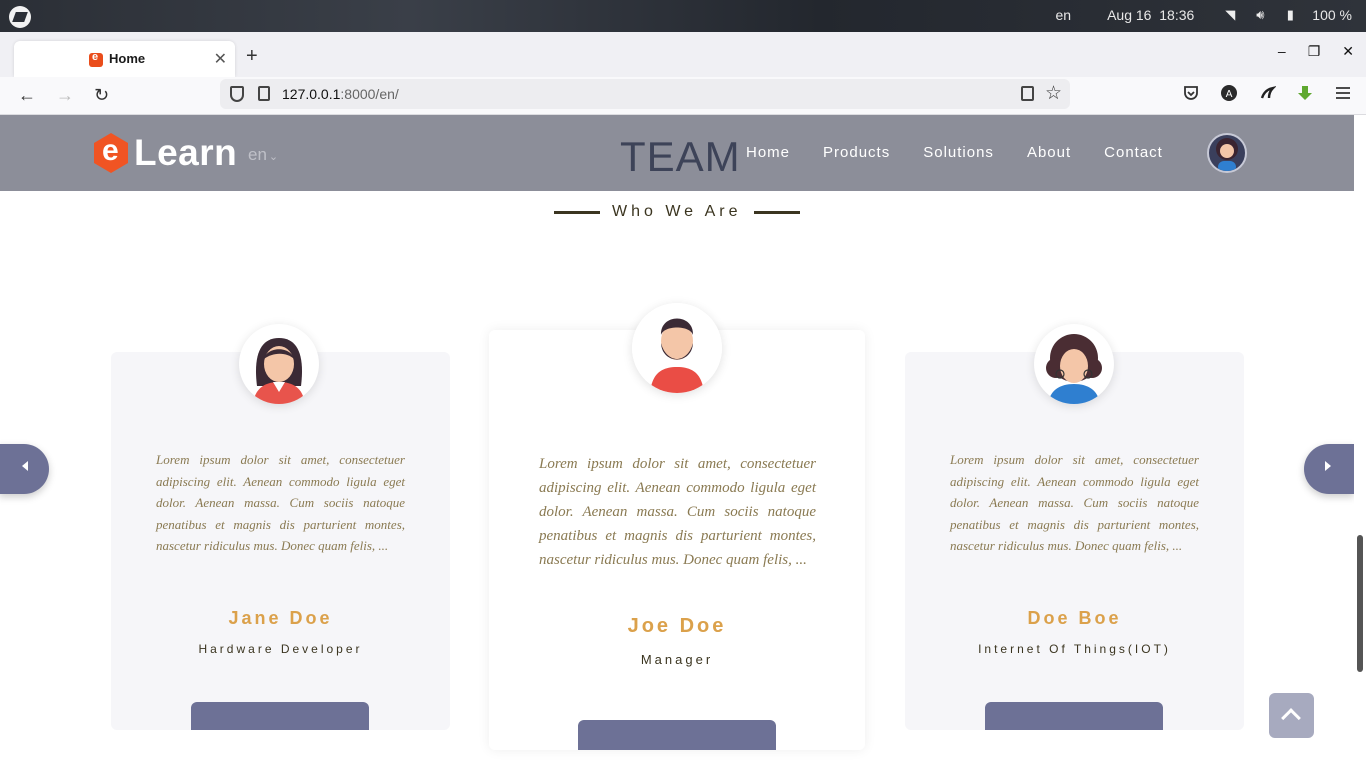 This screenshot has width=1366, height=768. Describe the element at coordinates (237, 94) in the screenshot. I see `tracking-shield-icon` at that location.